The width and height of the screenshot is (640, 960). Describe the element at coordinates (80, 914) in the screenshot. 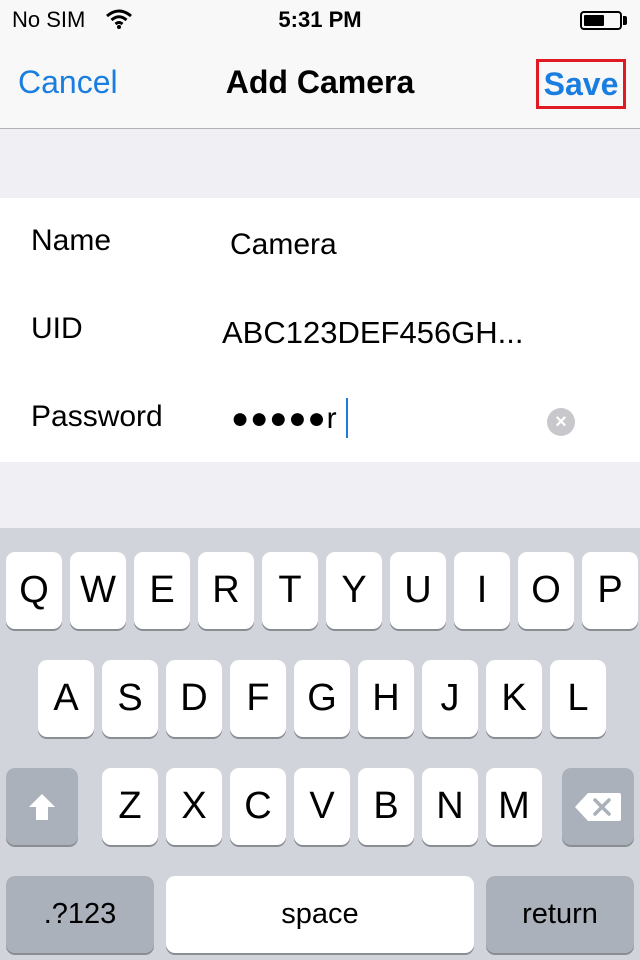

I see `numbers-key: .?123` at that location.